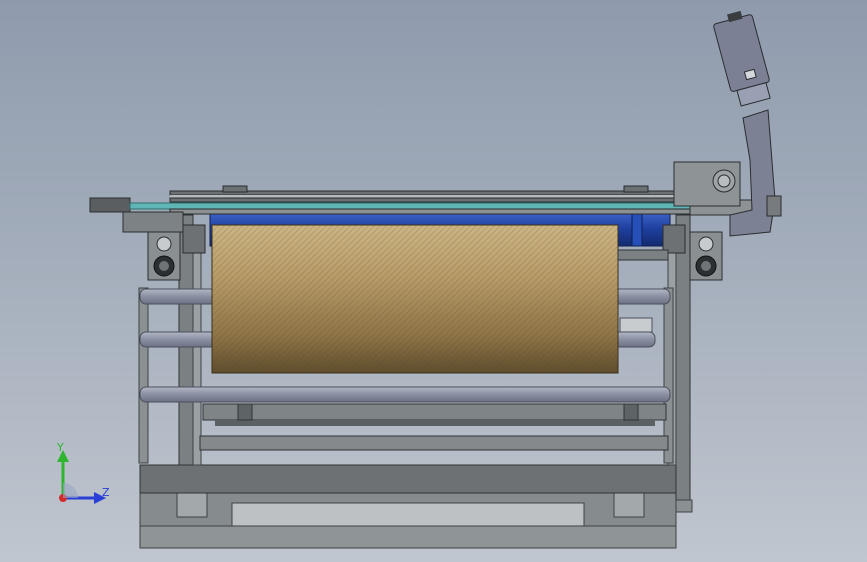 The width and height of the screenshot is (867, 562). What do you see at coordinates (70, 490) in the screenshot?
I see `triad-plane-icon` at bounding box center [70, 490].